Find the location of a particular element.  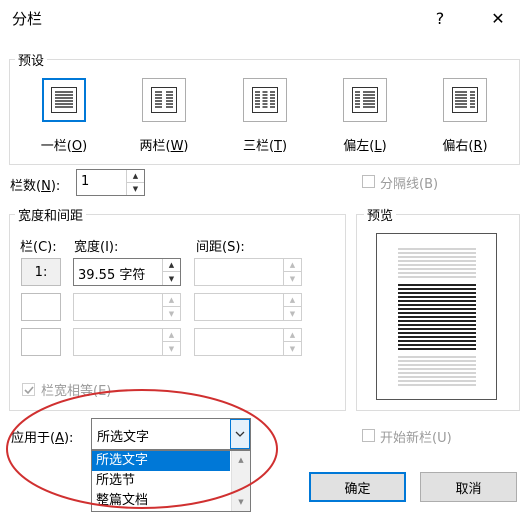

preset-right is located at coordinates (465, 100).